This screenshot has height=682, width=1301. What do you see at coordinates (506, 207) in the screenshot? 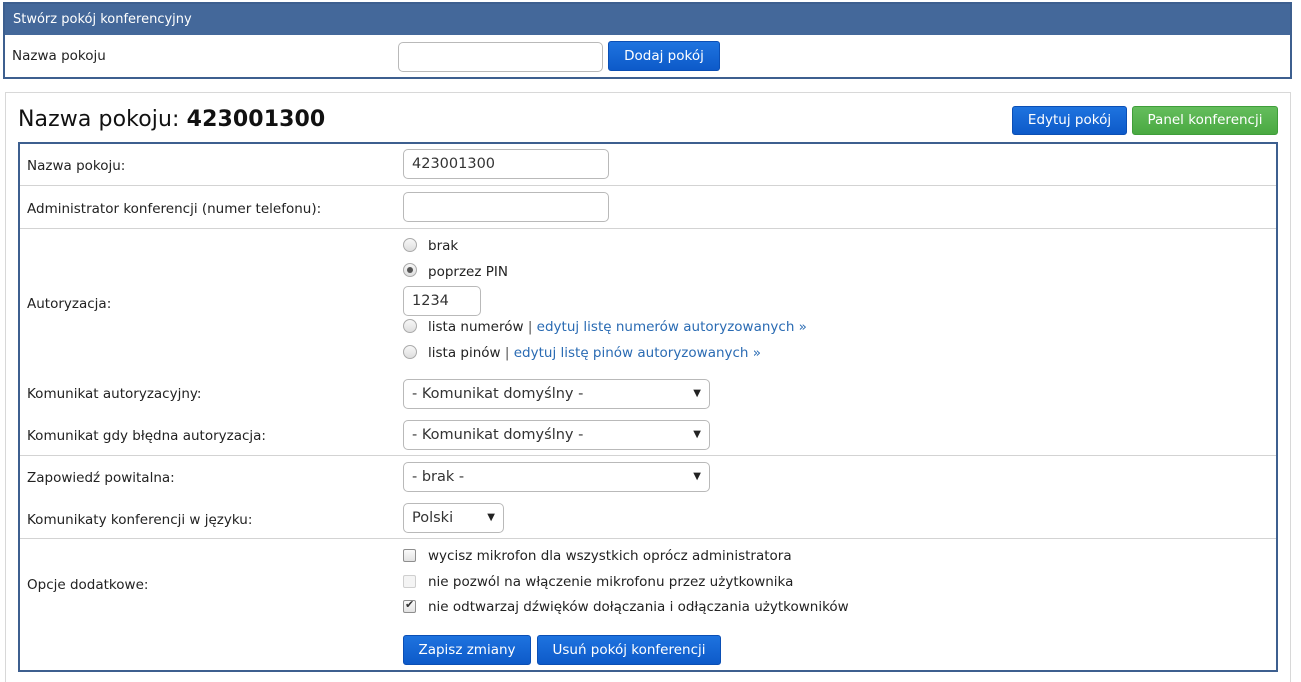
I see `admin-phone-field` at bounding box center [506, 207].